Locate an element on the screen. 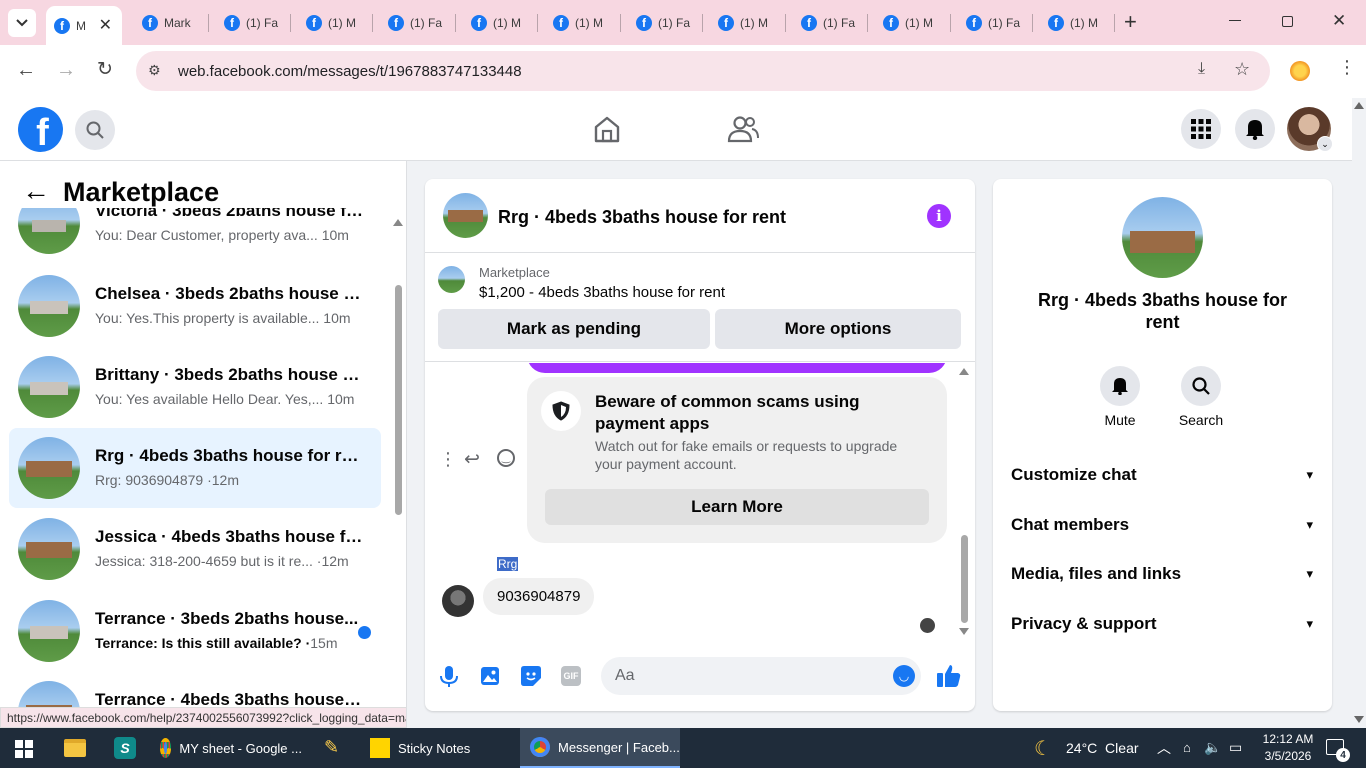 The width and height of the screenshot is (1366, 768). tab-separator is located at coordinates (702, 23).